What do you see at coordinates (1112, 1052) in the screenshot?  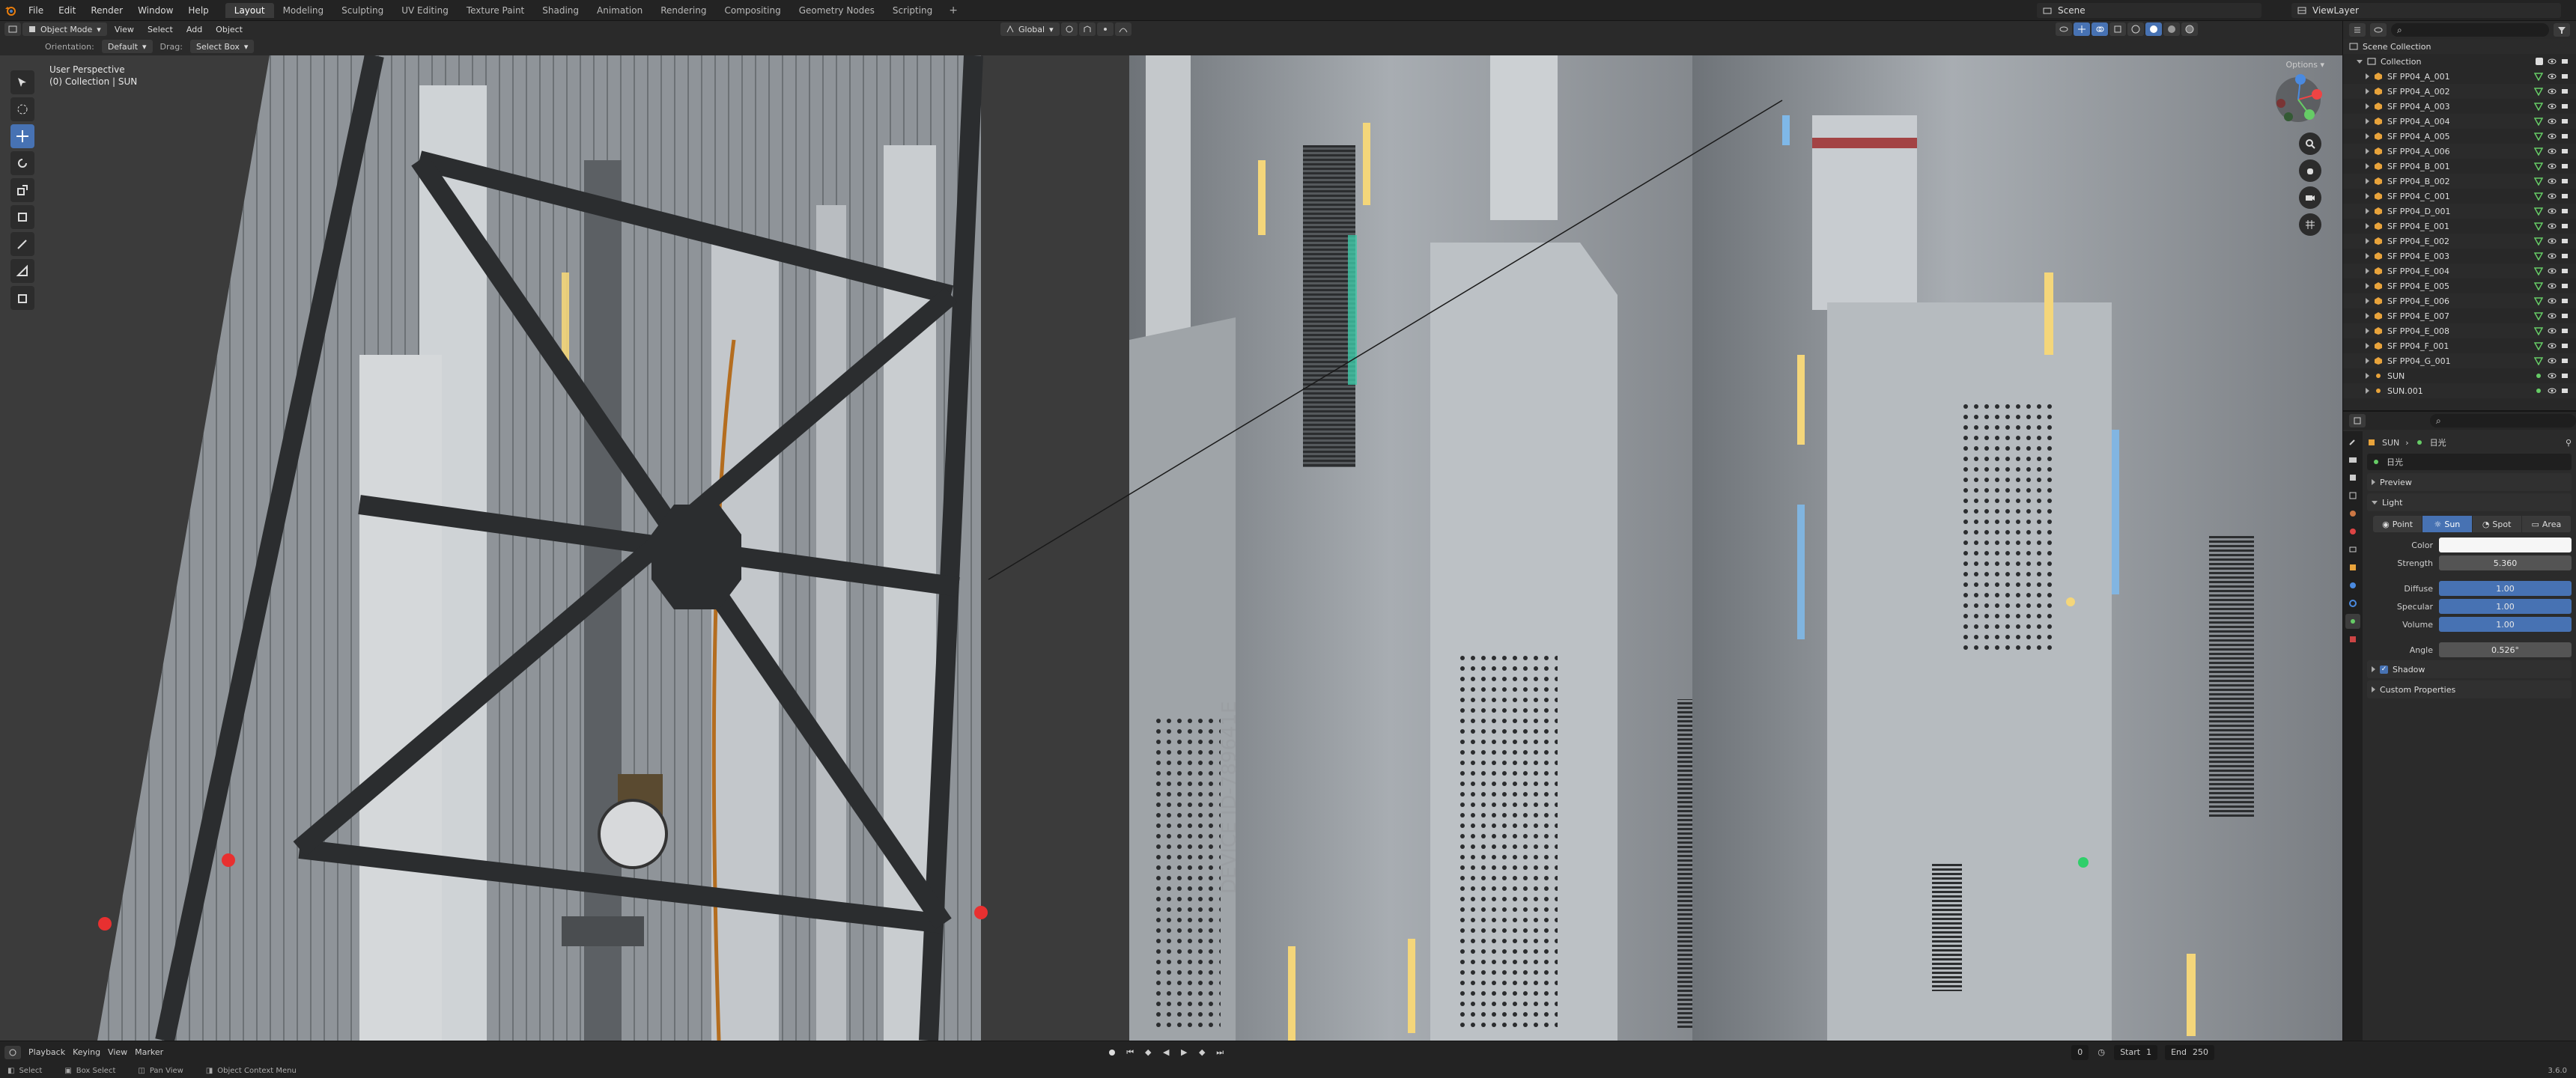 I see `record-icon` at bounding box center [1112, 1052].